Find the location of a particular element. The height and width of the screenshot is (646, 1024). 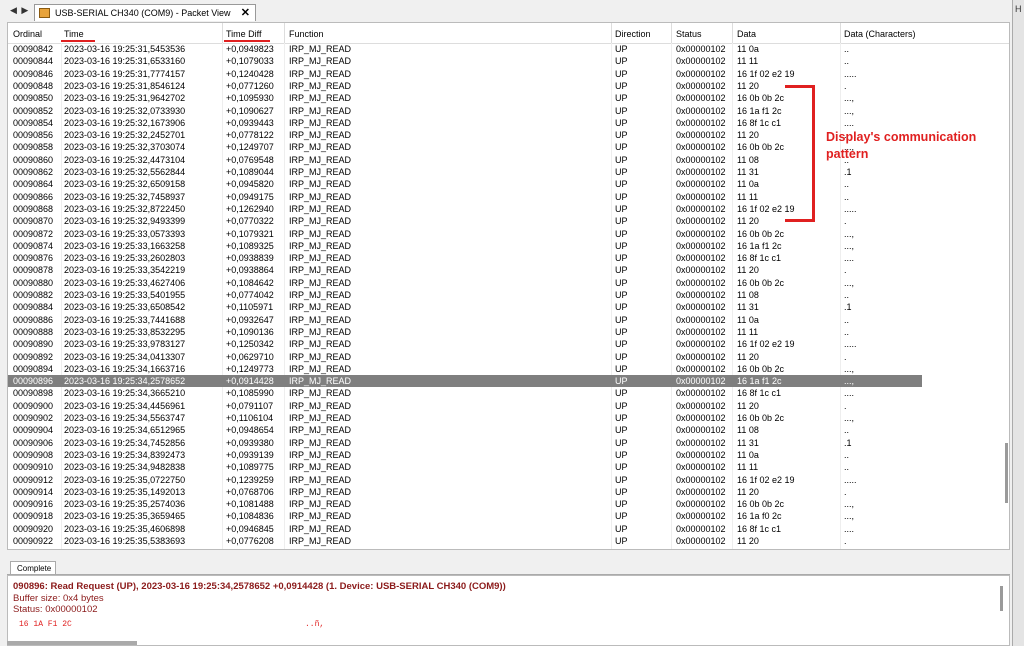

vertical-scrollbar is located at coordinates (1005, 296).